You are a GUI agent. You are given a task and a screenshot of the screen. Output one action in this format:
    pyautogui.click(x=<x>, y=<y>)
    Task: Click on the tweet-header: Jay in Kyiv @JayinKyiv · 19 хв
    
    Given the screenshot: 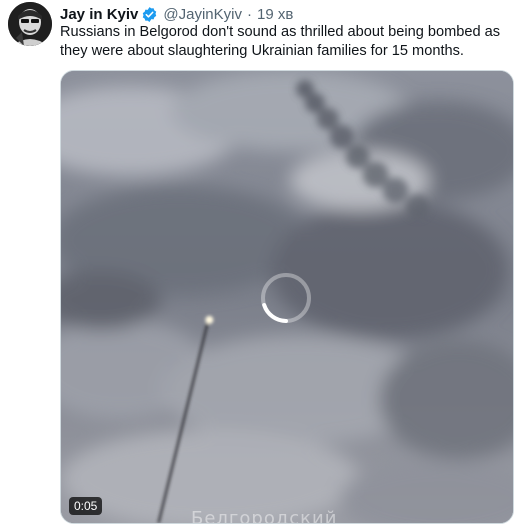 What is the action you would take?
    pyautogui.click(x=176, y=14)
    